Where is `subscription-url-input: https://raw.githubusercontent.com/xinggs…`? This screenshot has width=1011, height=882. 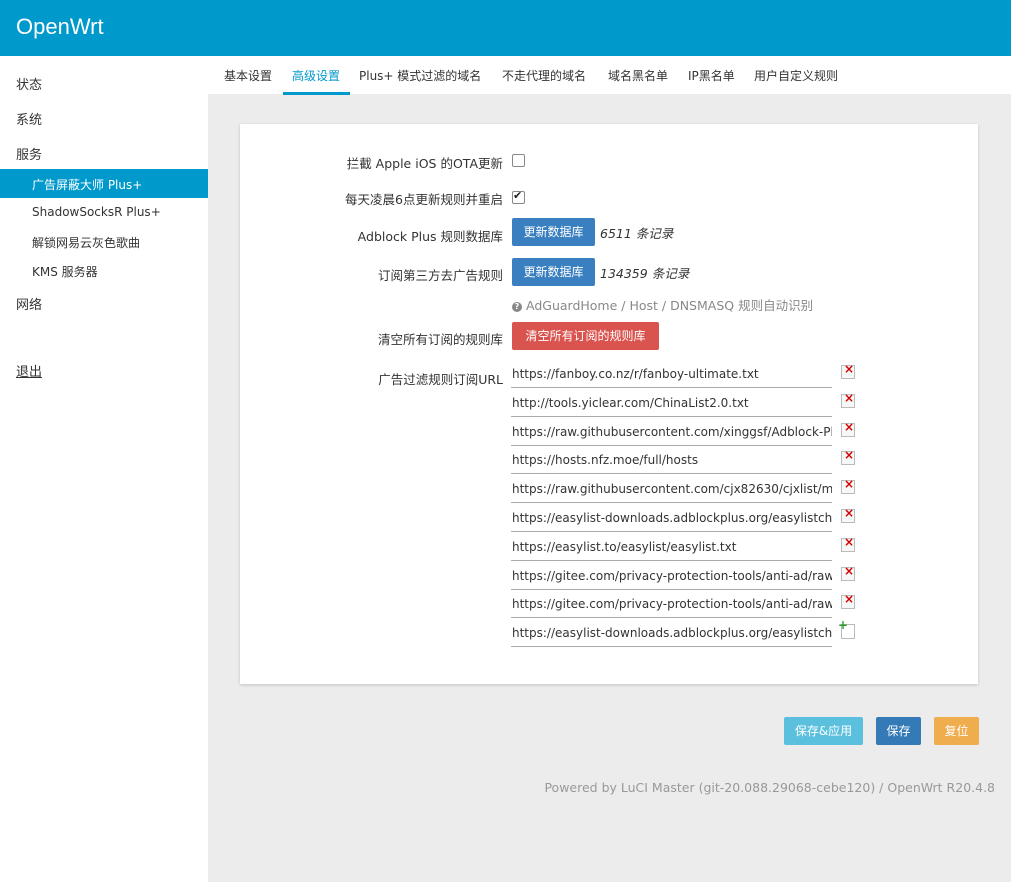 subscription-url-input: https://raw.githubusercontent.com/xinggs… is located at coordinates (671, 433).